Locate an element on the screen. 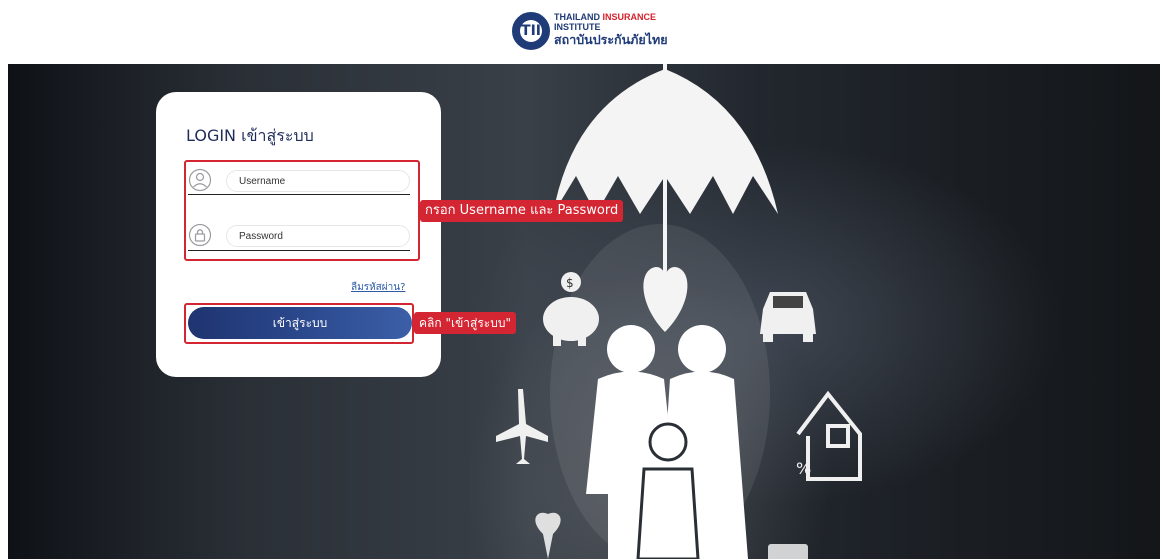 The height and width of the screenshot is (559, 1160). credentials-highlight-box is located at coordinates (302, 210).